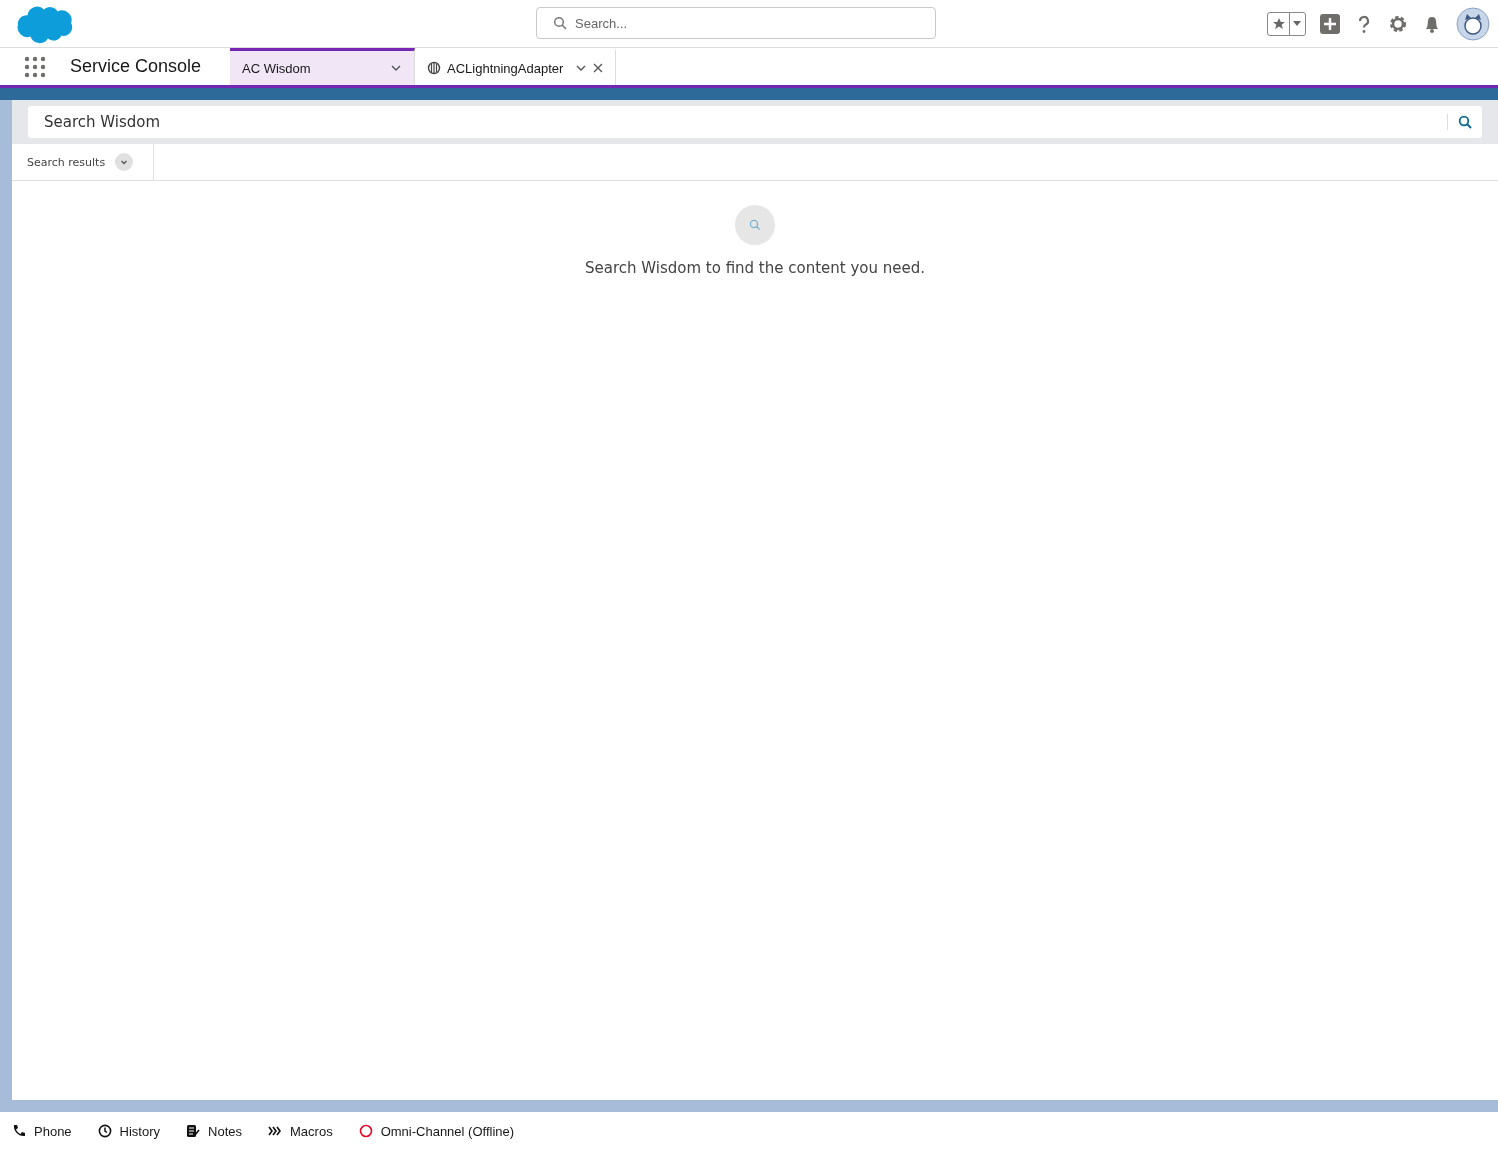 This screenshot has height=1150, width=1498. I want to click on utility-item: Omni-Channel (Offline), so click(436, 1131).